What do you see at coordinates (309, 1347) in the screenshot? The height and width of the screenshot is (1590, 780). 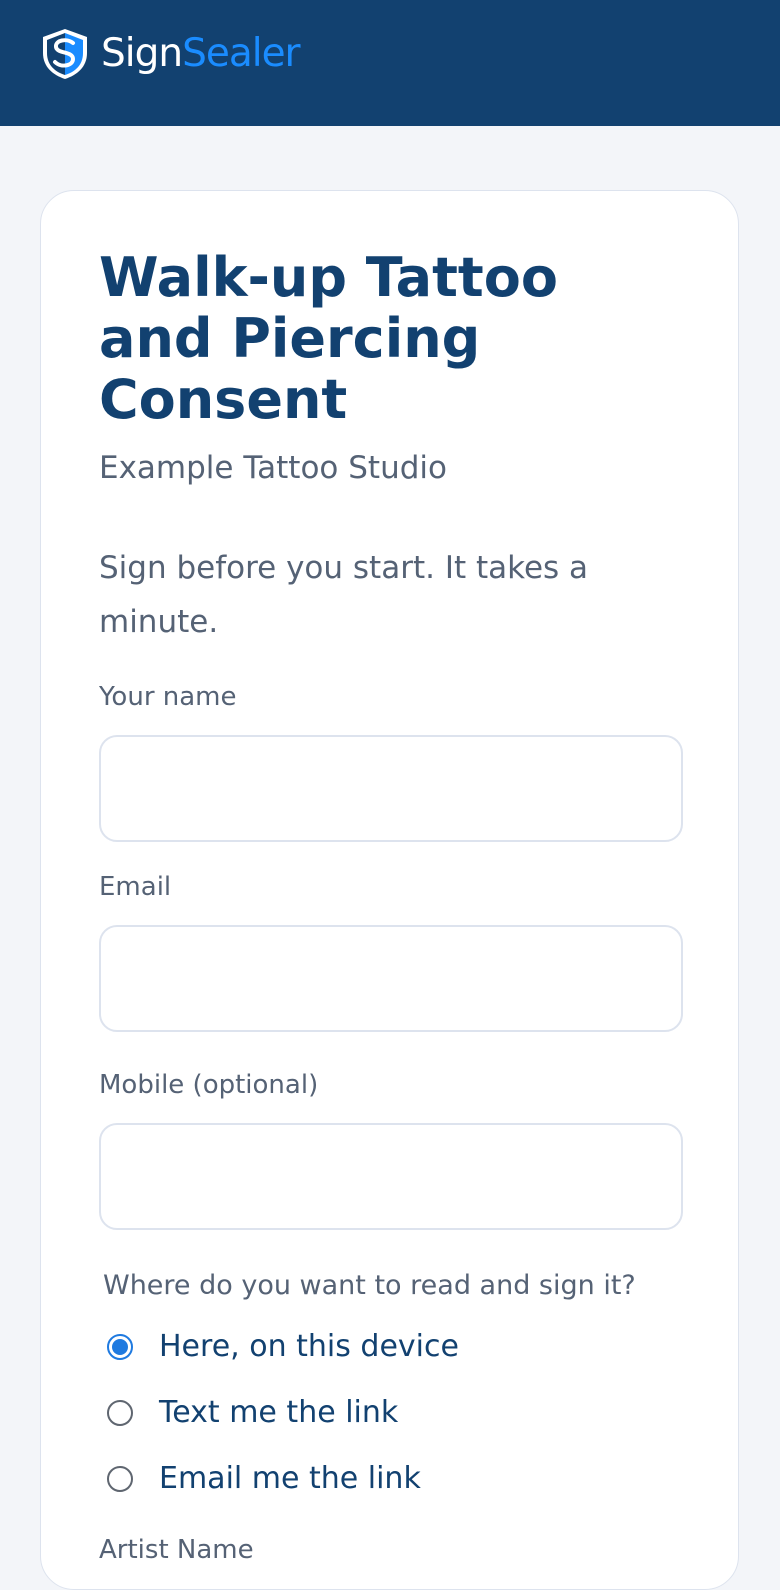 I see `delivery-option-label: Here, on this device` at bounding box center [309, 1347].